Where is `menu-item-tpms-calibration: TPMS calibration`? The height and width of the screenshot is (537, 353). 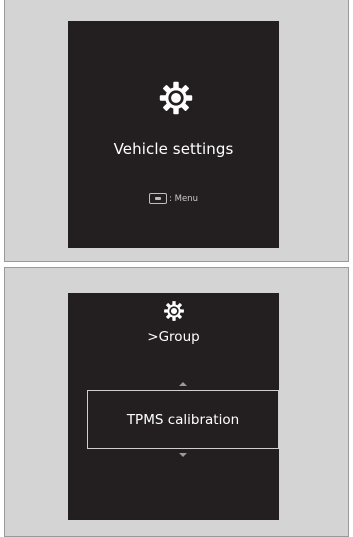 menu-item-tpms-calibration: TPMS calibration is located at coordinates (183, 419).